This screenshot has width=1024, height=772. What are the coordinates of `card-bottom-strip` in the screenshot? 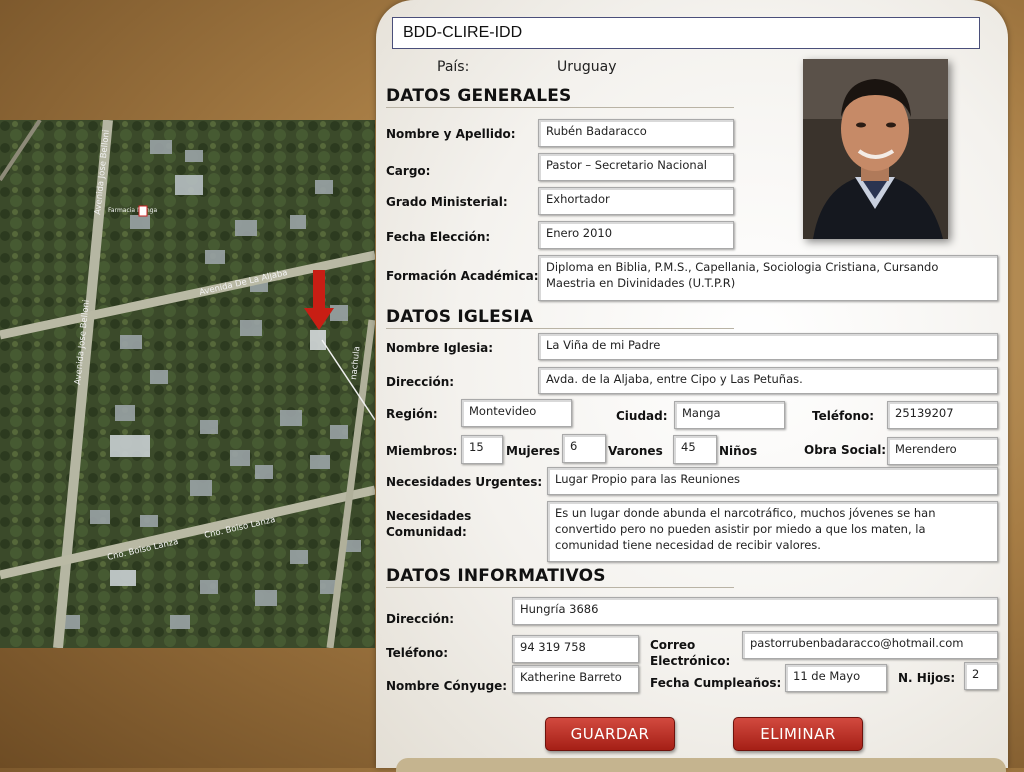 It's located at (701, 765).